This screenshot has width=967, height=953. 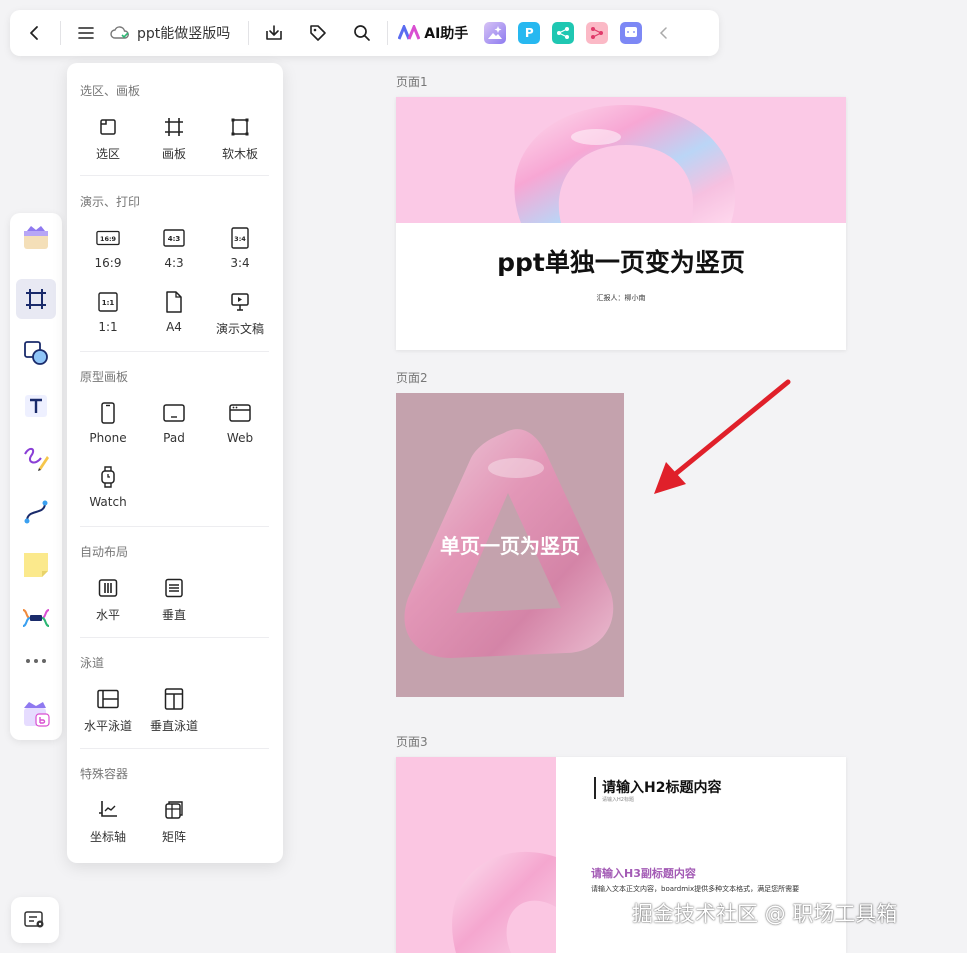 I want to click on option-selection: 选区, so click(x=108, y=138).